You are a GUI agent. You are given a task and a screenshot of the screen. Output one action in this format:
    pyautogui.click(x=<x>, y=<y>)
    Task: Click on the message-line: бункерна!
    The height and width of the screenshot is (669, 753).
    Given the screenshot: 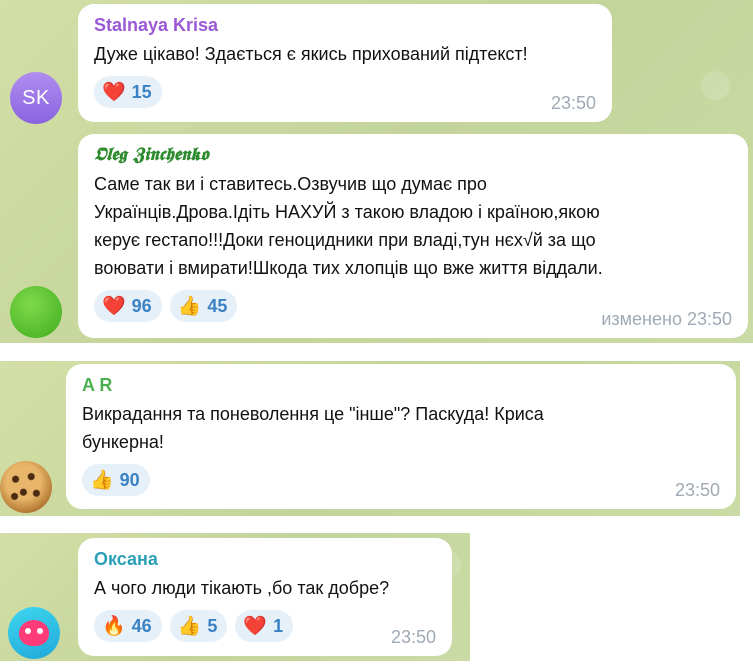 What is the action you would take?
    pyautogui.click(x=123, y=442)
    